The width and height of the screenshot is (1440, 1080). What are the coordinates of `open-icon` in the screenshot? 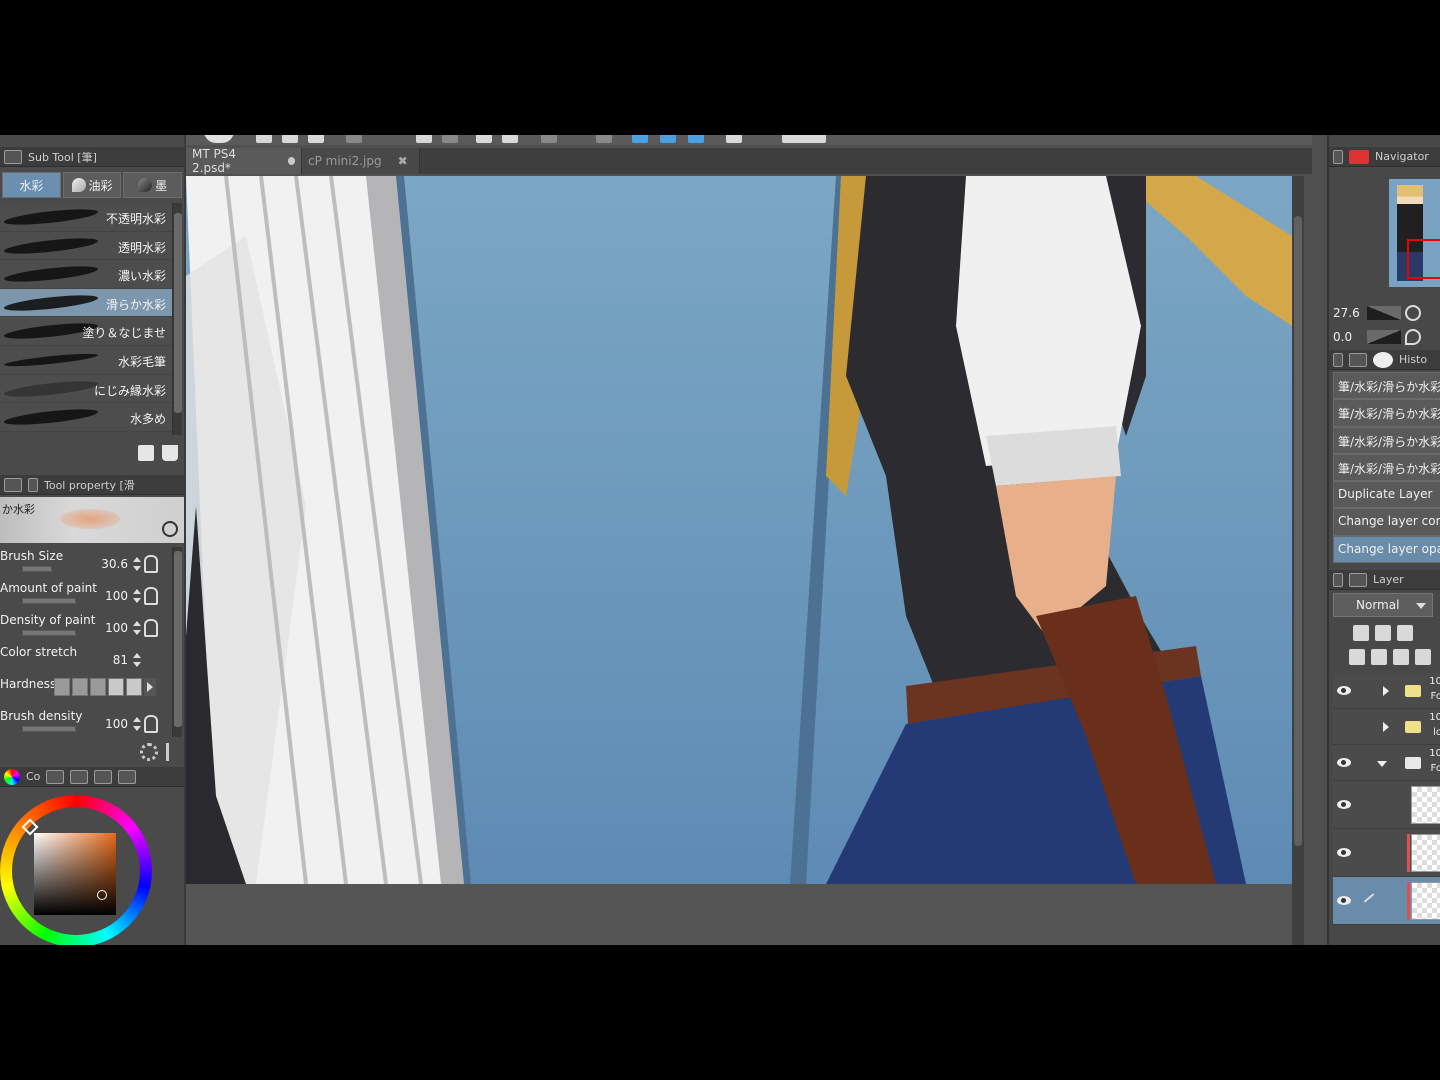 It's located at (290, 139).